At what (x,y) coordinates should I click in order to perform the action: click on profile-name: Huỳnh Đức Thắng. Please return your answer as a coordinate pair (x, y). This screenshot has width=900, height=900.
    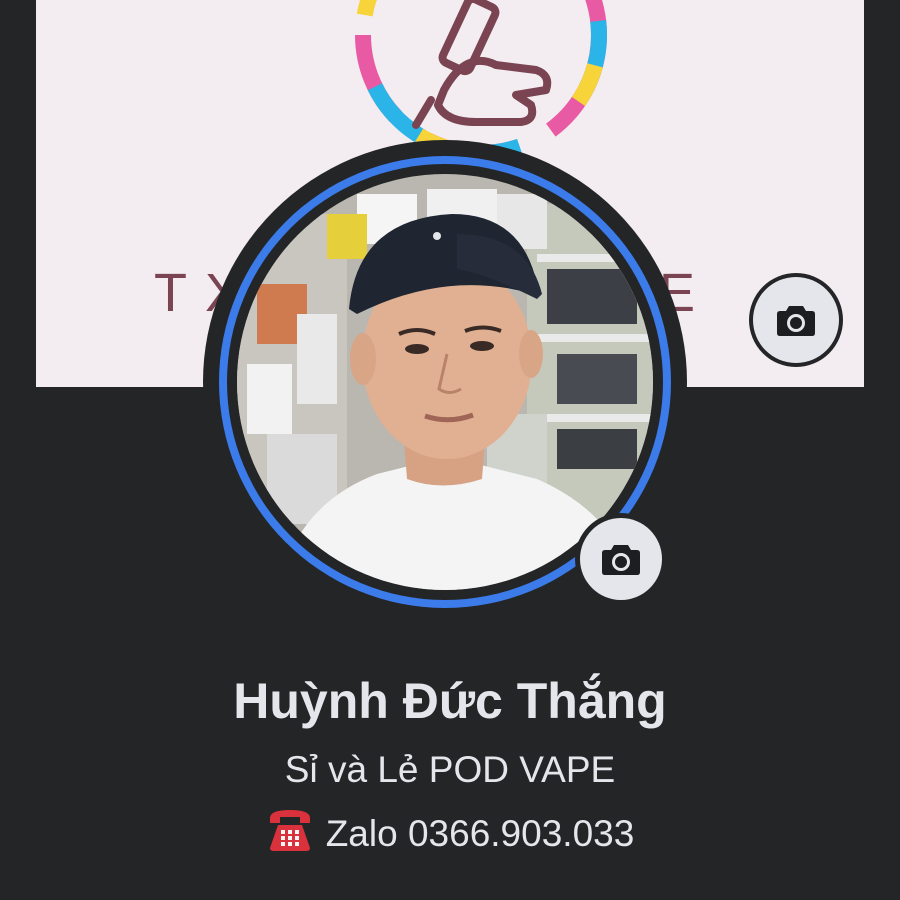
    Looking at the image, I should click on (450, 701).